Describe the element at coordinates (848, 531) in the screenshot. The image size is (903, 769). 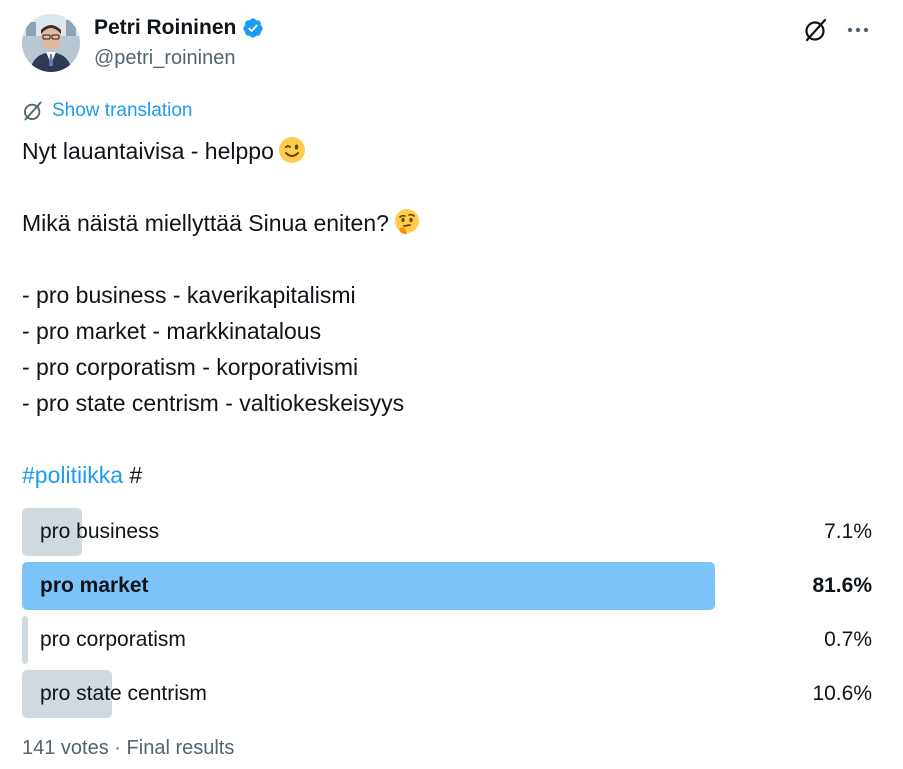
I see `poll-option-percent: 7.1%` at that location.